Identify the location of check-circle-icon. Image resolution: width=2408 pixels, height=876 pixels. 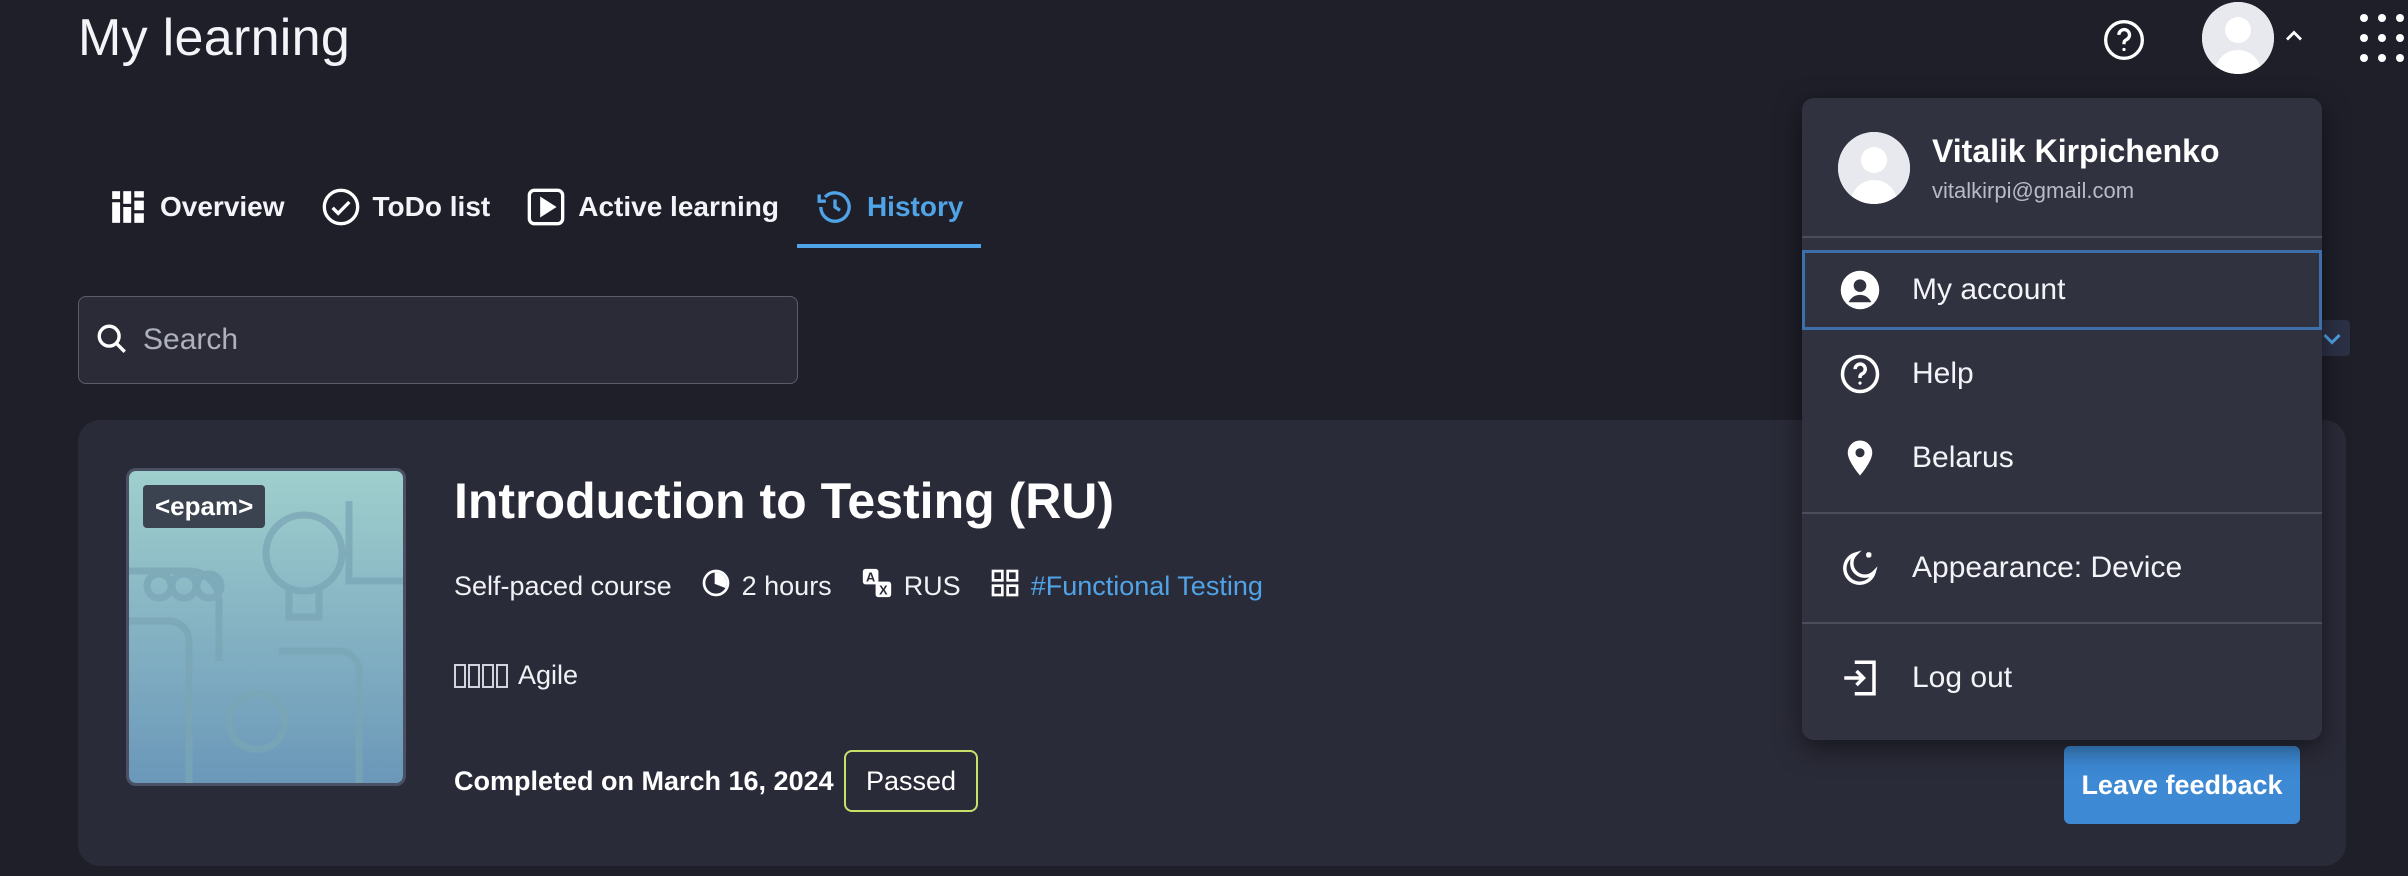
(341, 207).